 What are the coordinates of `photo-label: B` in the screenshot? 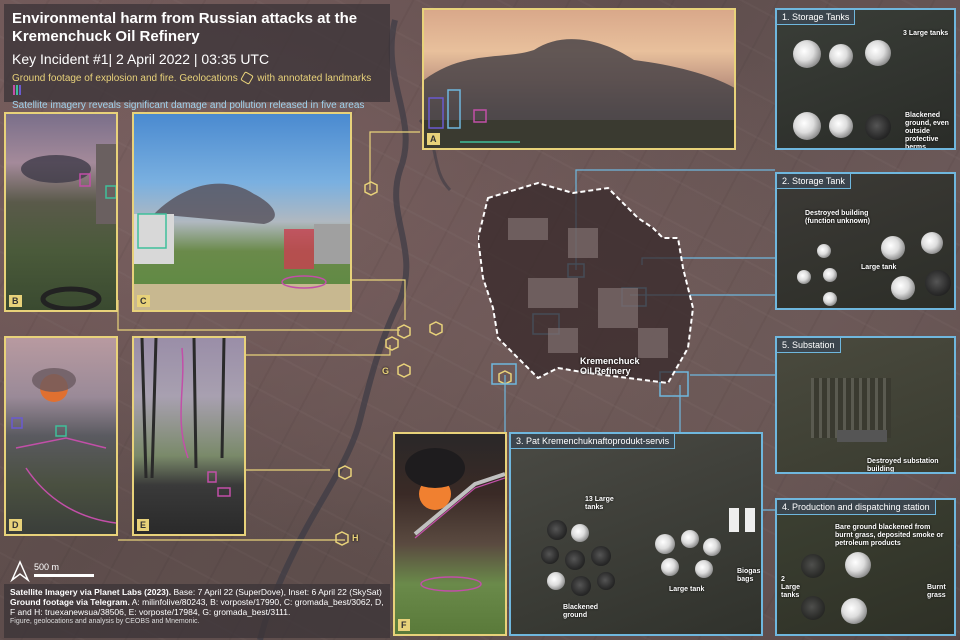 It's located at (15, 301).